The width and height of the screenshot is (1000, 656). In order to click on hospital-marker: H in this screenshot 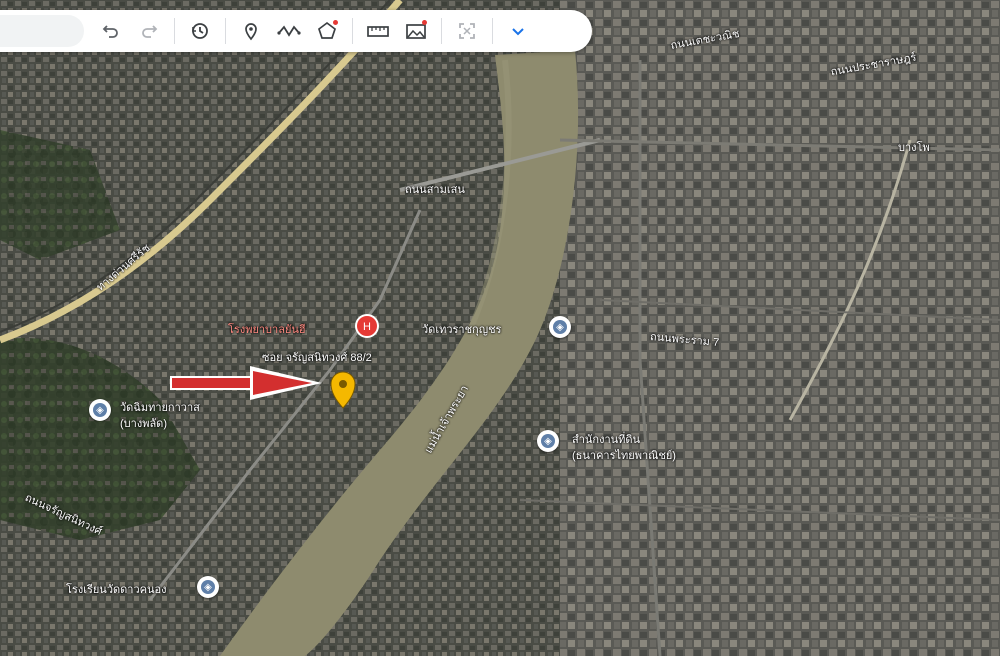, I will do `click(367, 326)`.